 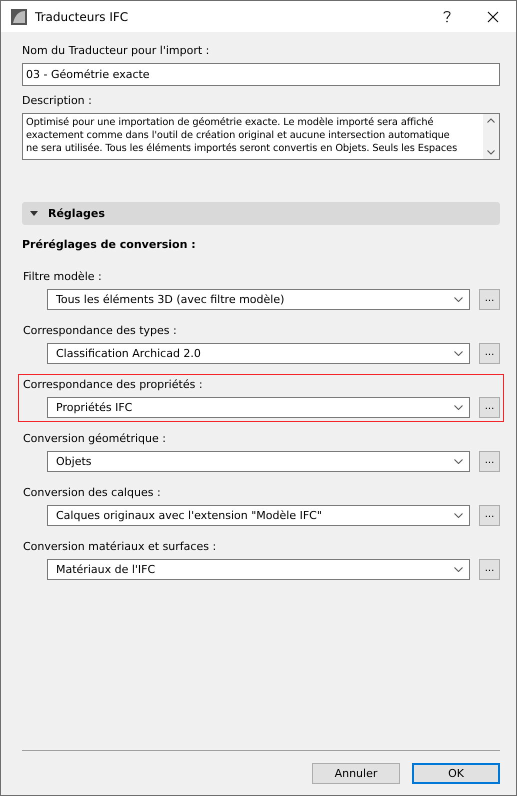 I want to click on description-text-area, so click(x=261, y=136).